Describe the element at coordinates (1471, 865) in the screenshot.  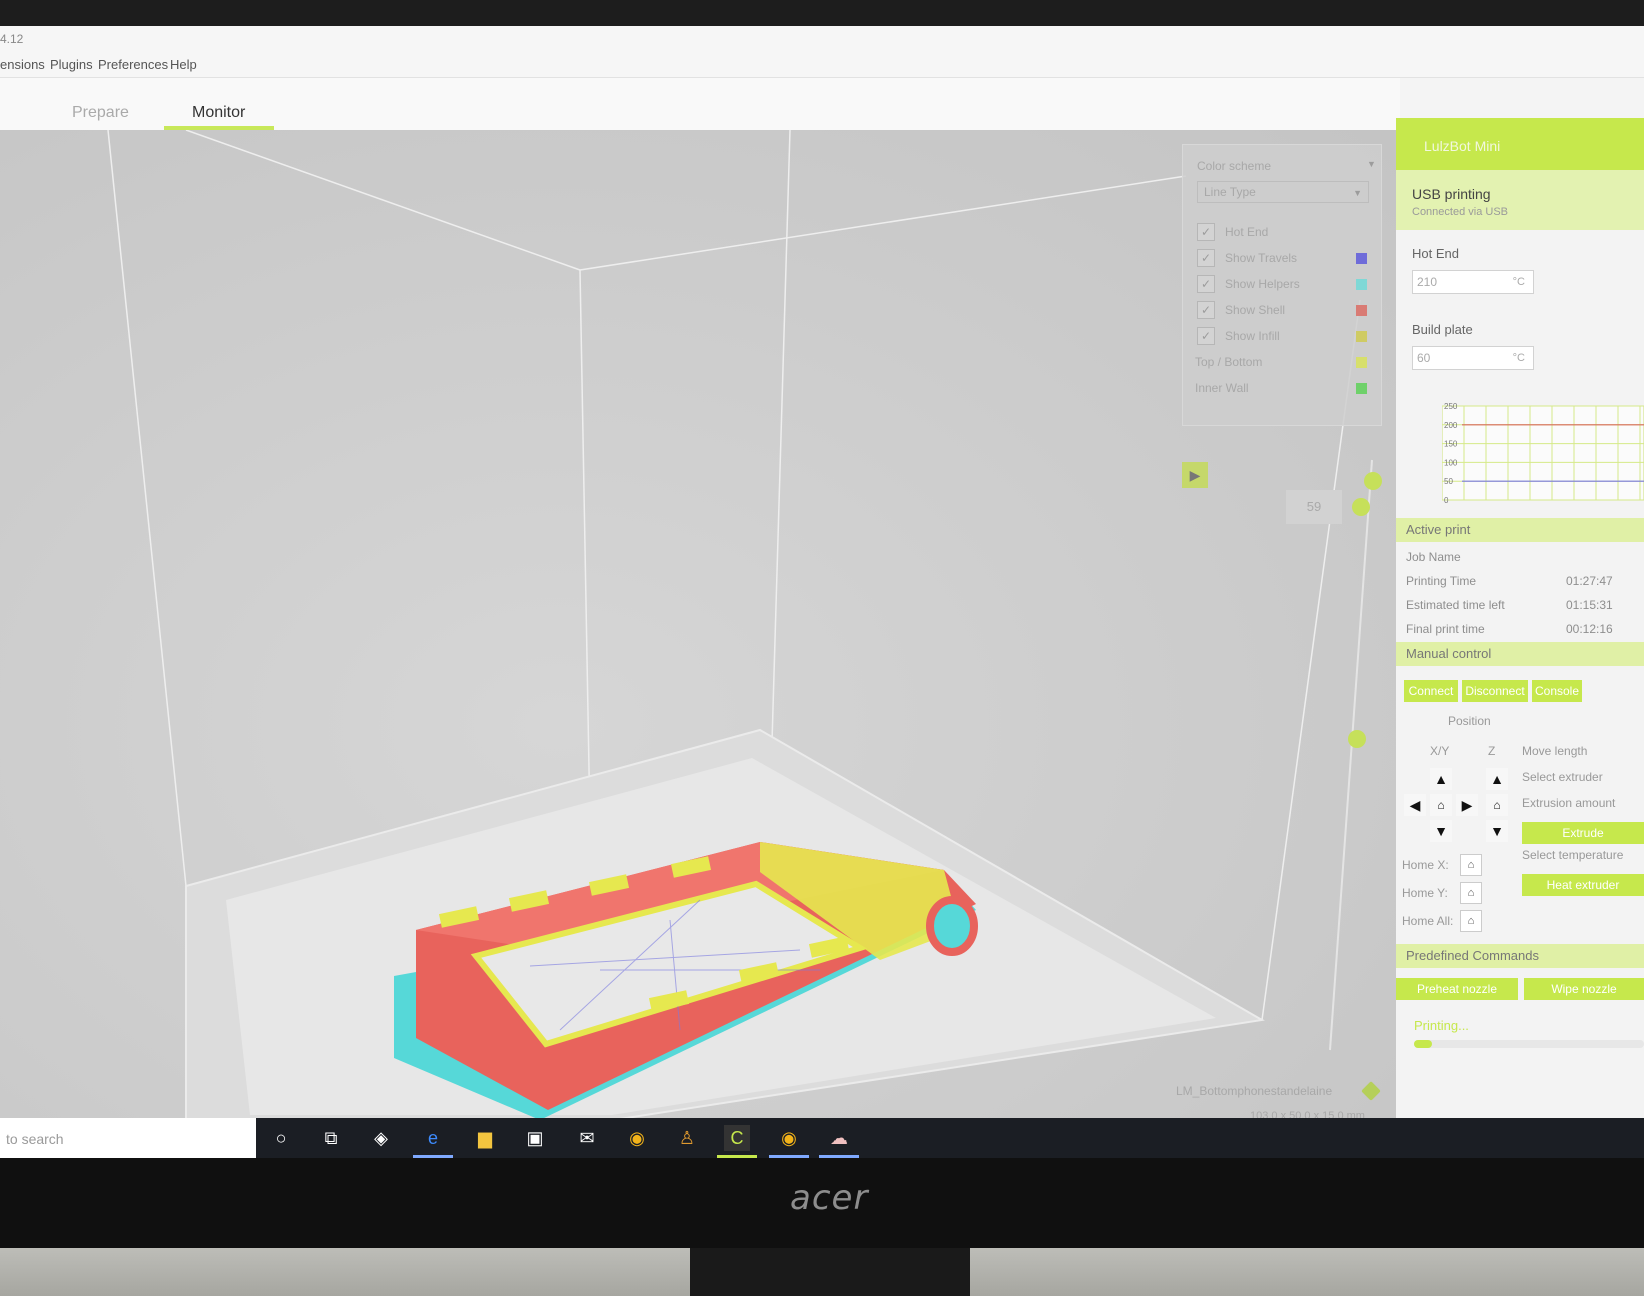
I see `home-x-button: ⌂` at that location.